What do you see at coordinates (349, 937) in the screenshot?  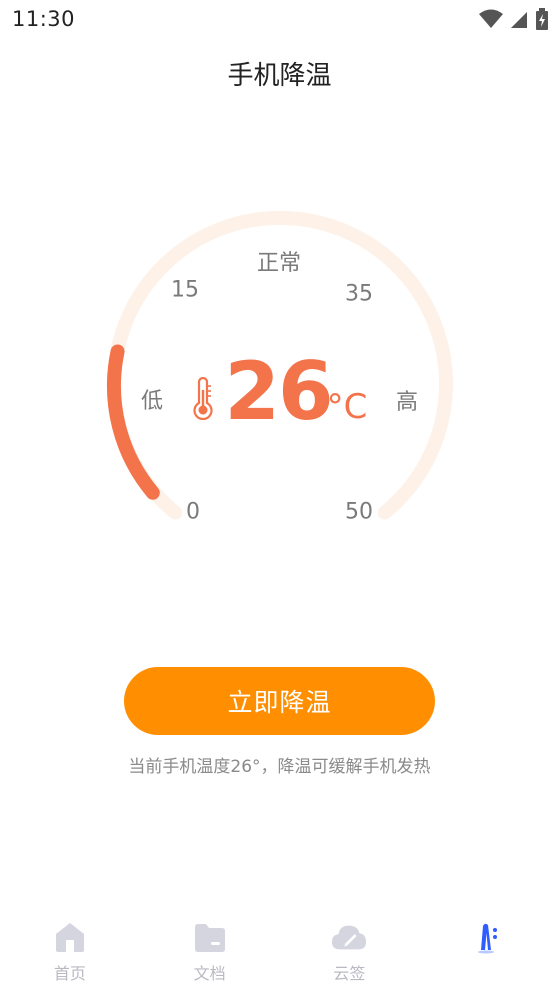 I see `cloud-sign-icon` at bounding box center [349, 937].